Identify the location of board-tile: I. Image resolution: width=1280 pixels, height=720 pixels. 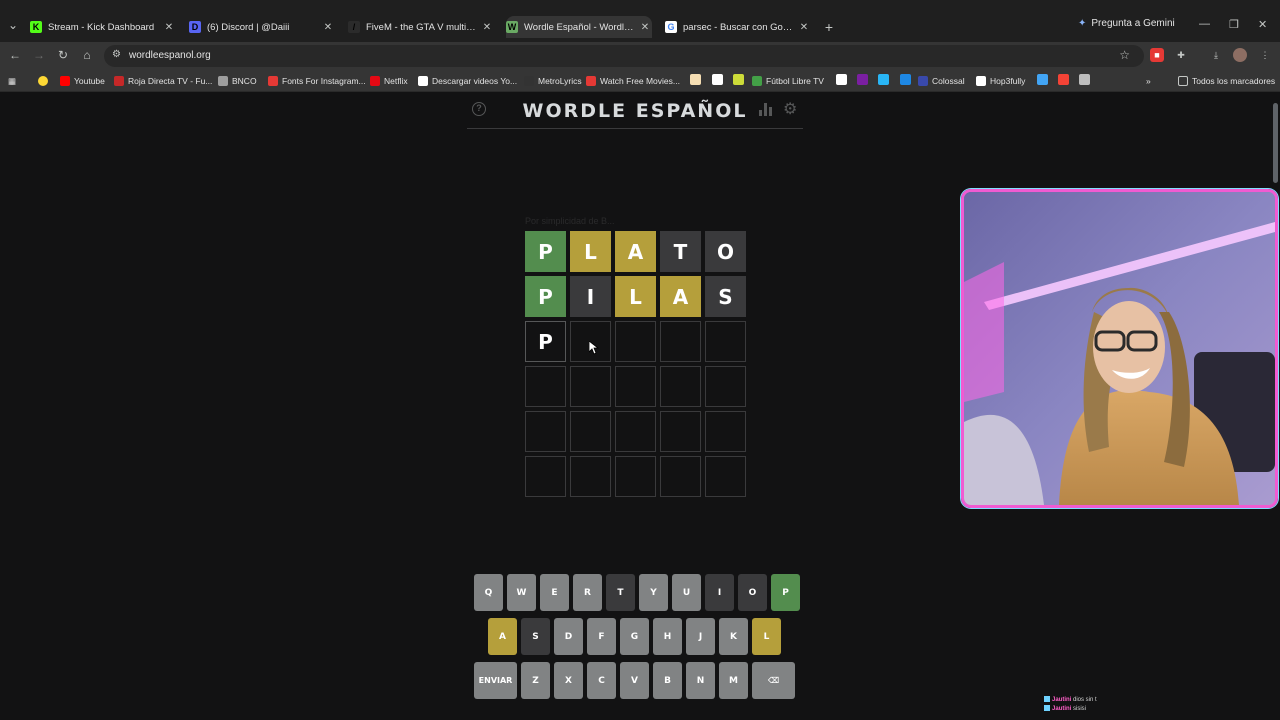
(590, 296).